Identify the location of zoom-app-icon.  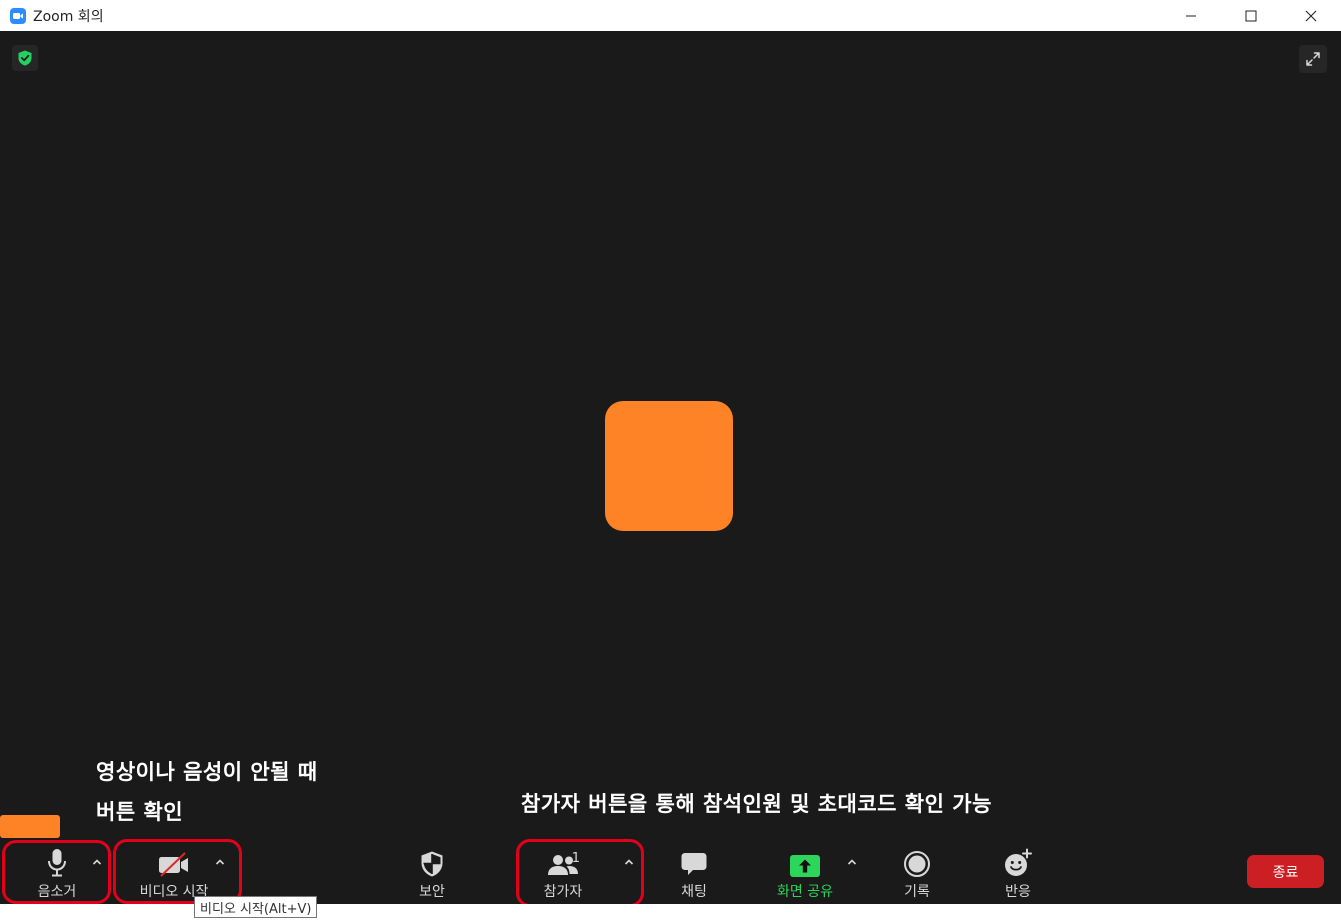
(18, 15).